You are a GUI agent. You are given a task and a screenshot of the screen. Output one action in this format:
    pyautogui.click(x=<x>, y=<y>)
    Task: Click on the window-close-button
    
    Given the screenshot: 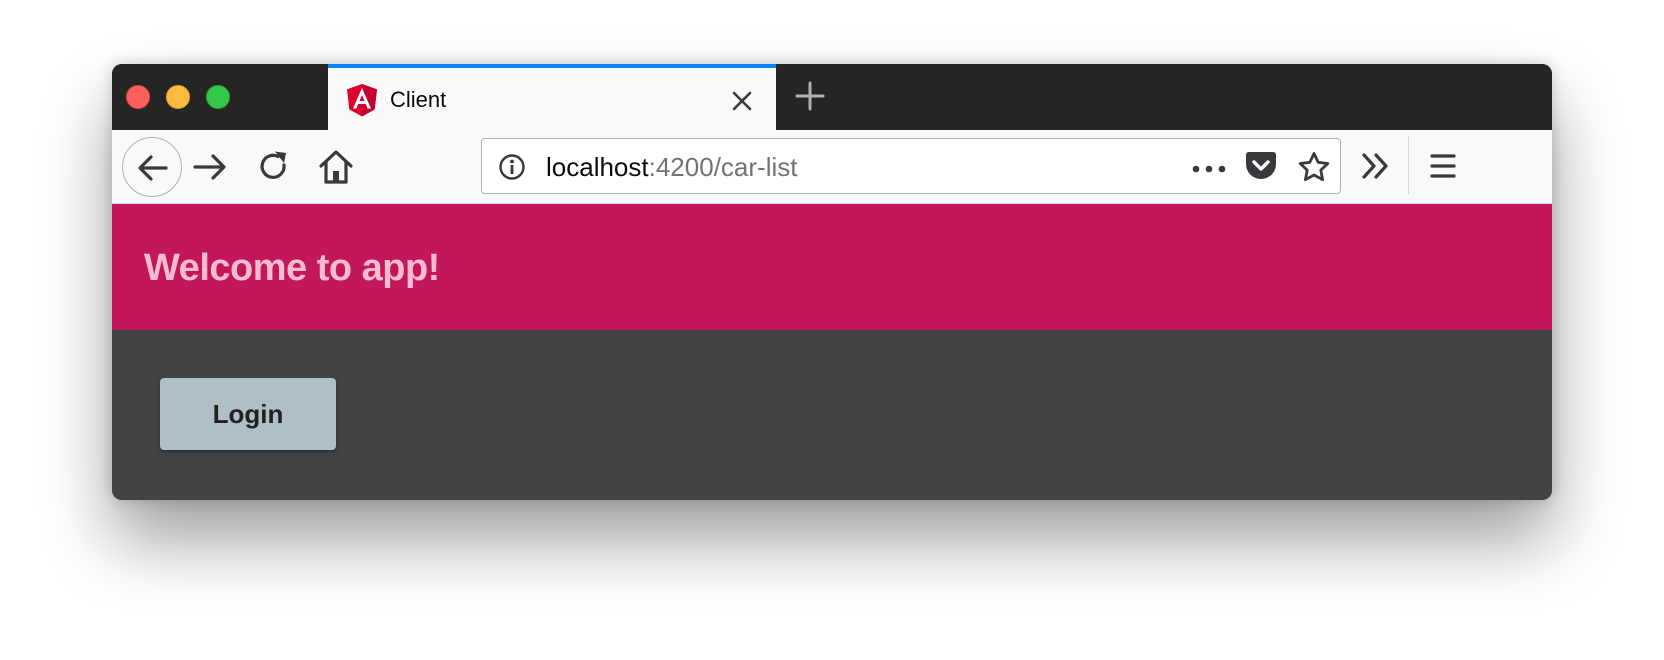 What is the action you would take?
    pyautogui.click(x=138, y=97)
    